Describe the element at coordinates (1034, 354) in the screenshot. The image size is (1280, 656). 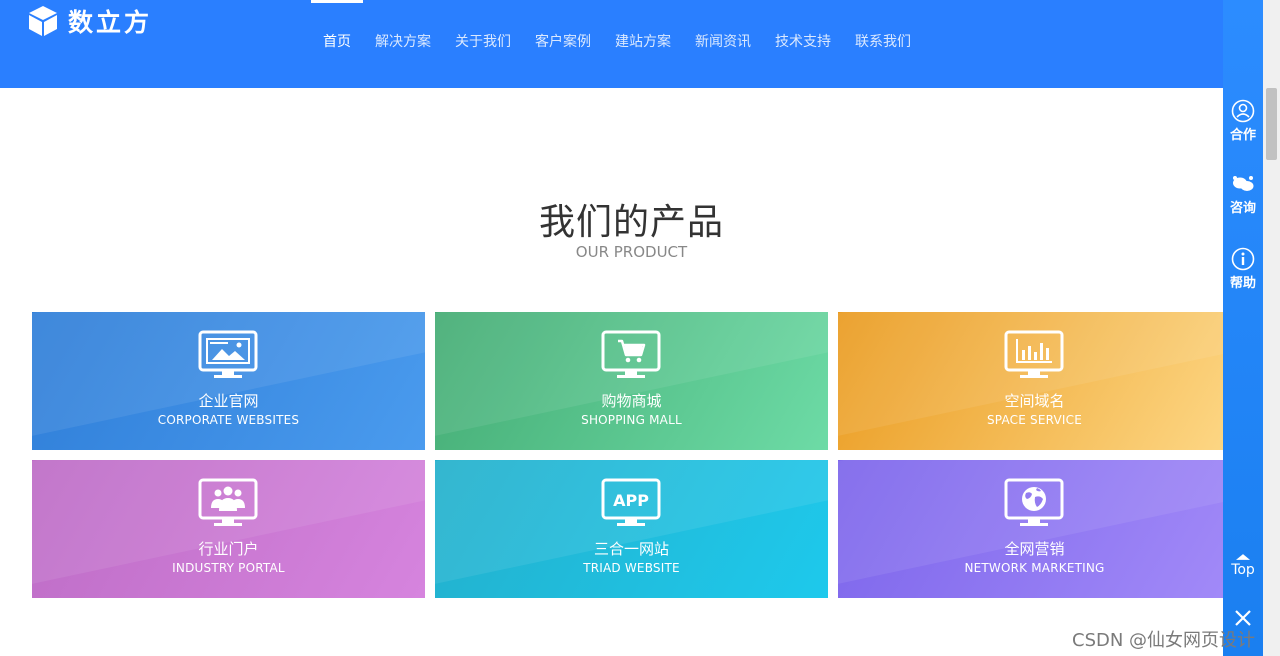
I see `monitor-chart-icon` at that location.